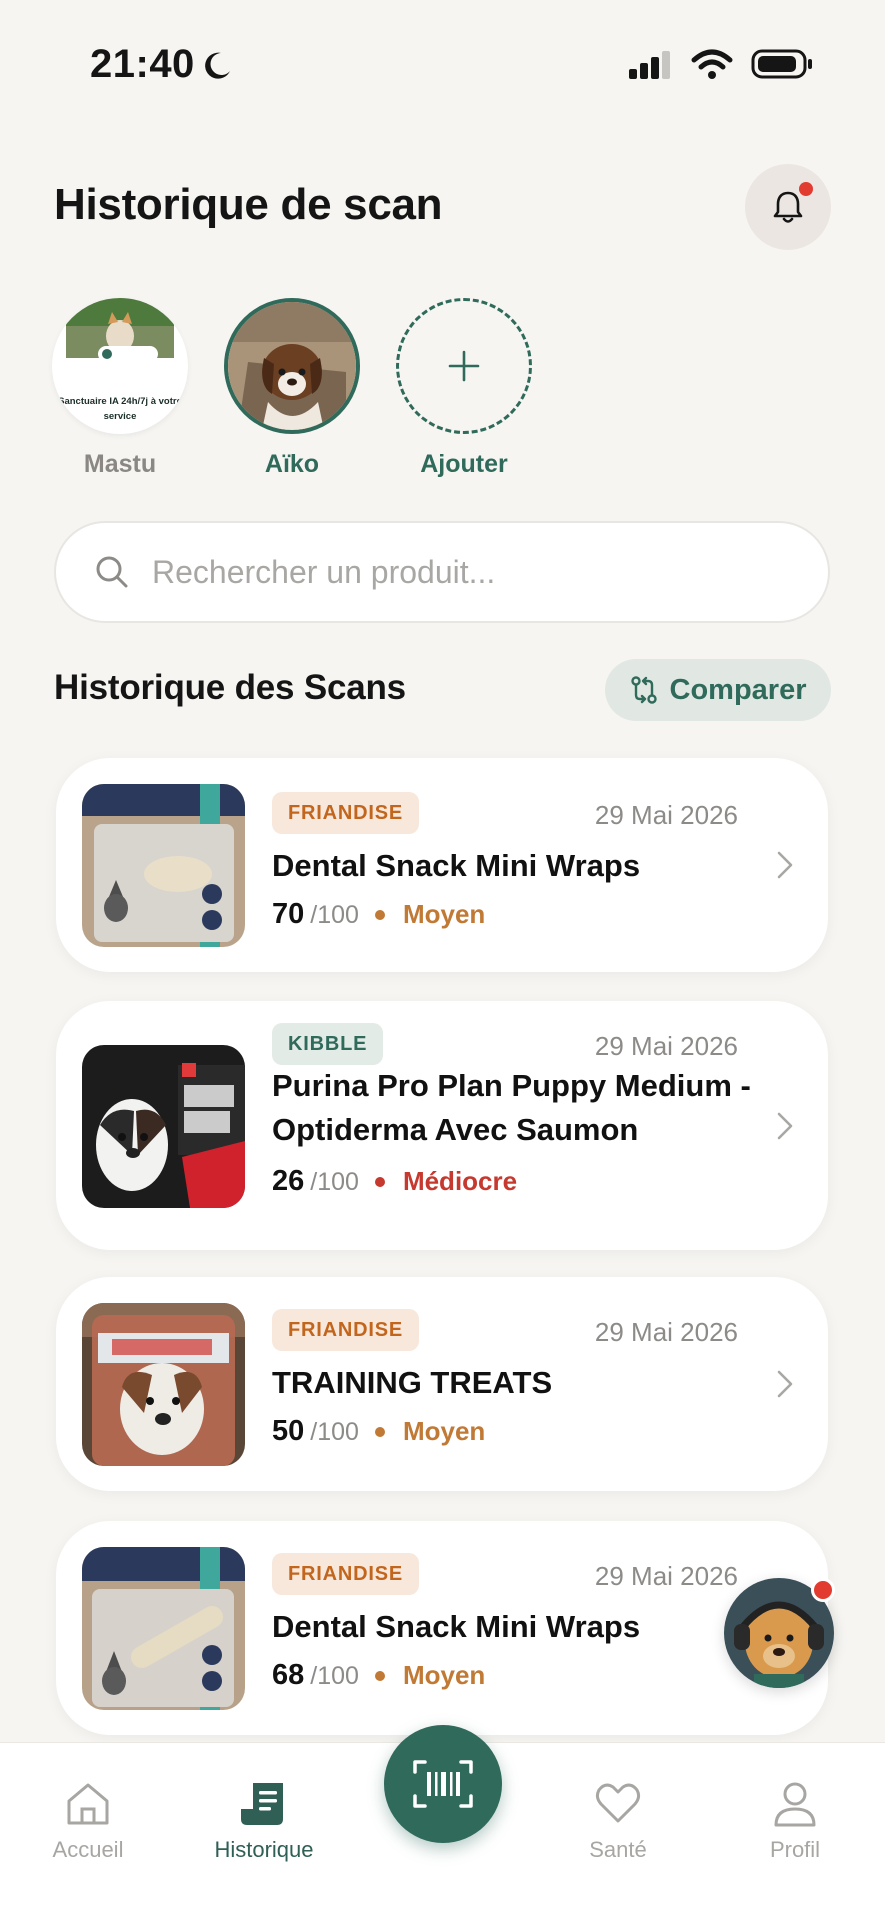  I want to click on score: 26 /100 Médiocre, so click(394, 1181).